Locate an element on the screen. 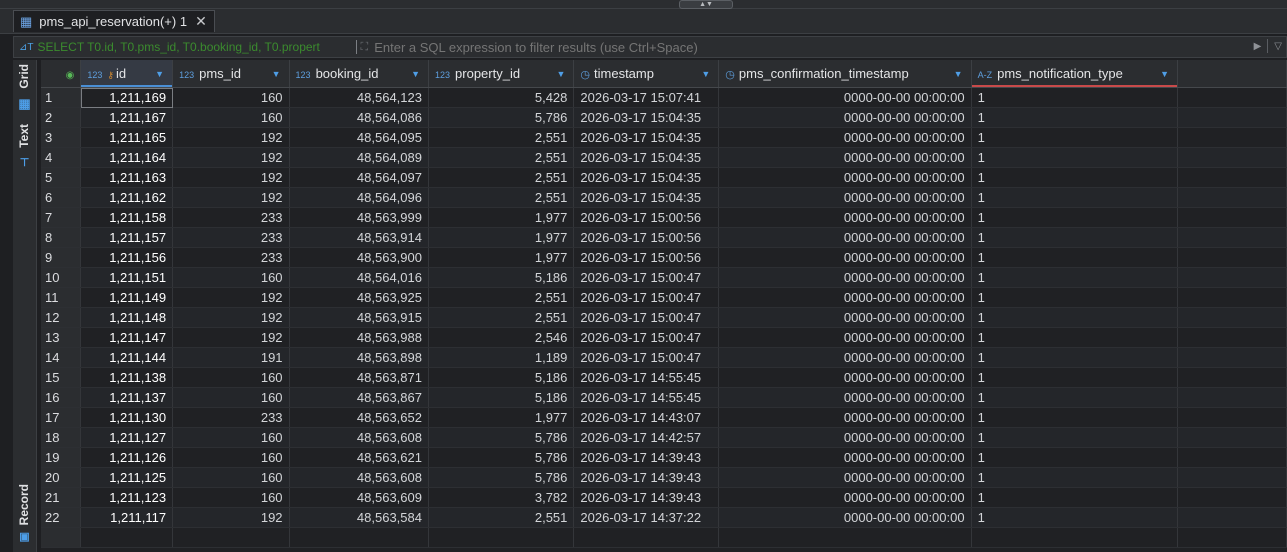 This screenshot has width=1287, height=552. row-number: 1 is located at coordinates (61, 97).